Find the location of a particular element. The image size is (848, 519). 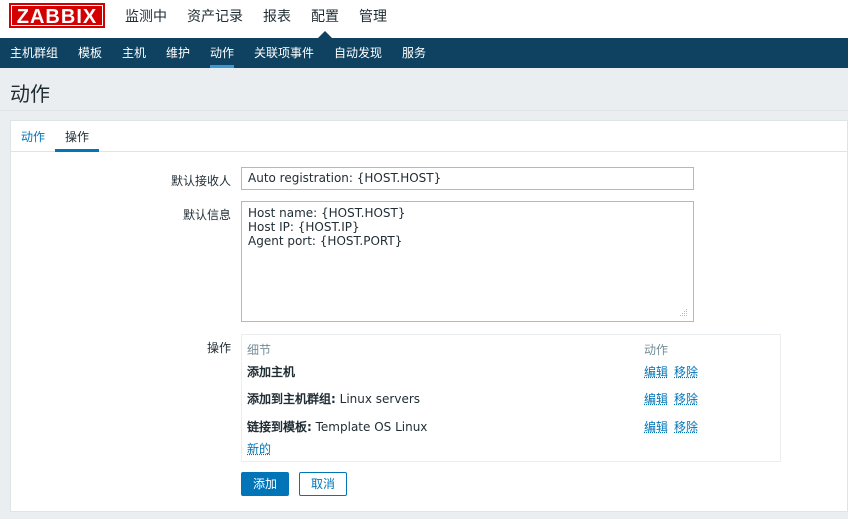

col-header-details: 细节 is located at coordinates (259, 350).